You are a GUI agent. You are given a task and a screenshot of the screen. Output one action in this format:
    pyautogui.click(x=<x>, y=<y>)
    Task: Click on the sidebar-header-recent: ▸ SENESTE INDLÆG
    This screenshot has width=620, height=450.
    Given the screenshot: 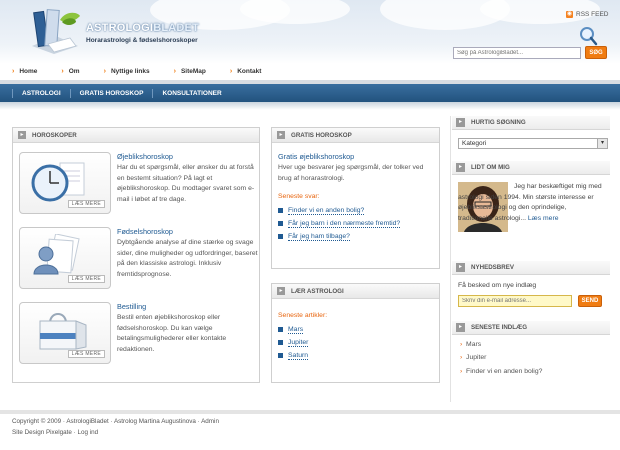 What is the action you would take?
    pyautogui.click(x=531, y=327)
    